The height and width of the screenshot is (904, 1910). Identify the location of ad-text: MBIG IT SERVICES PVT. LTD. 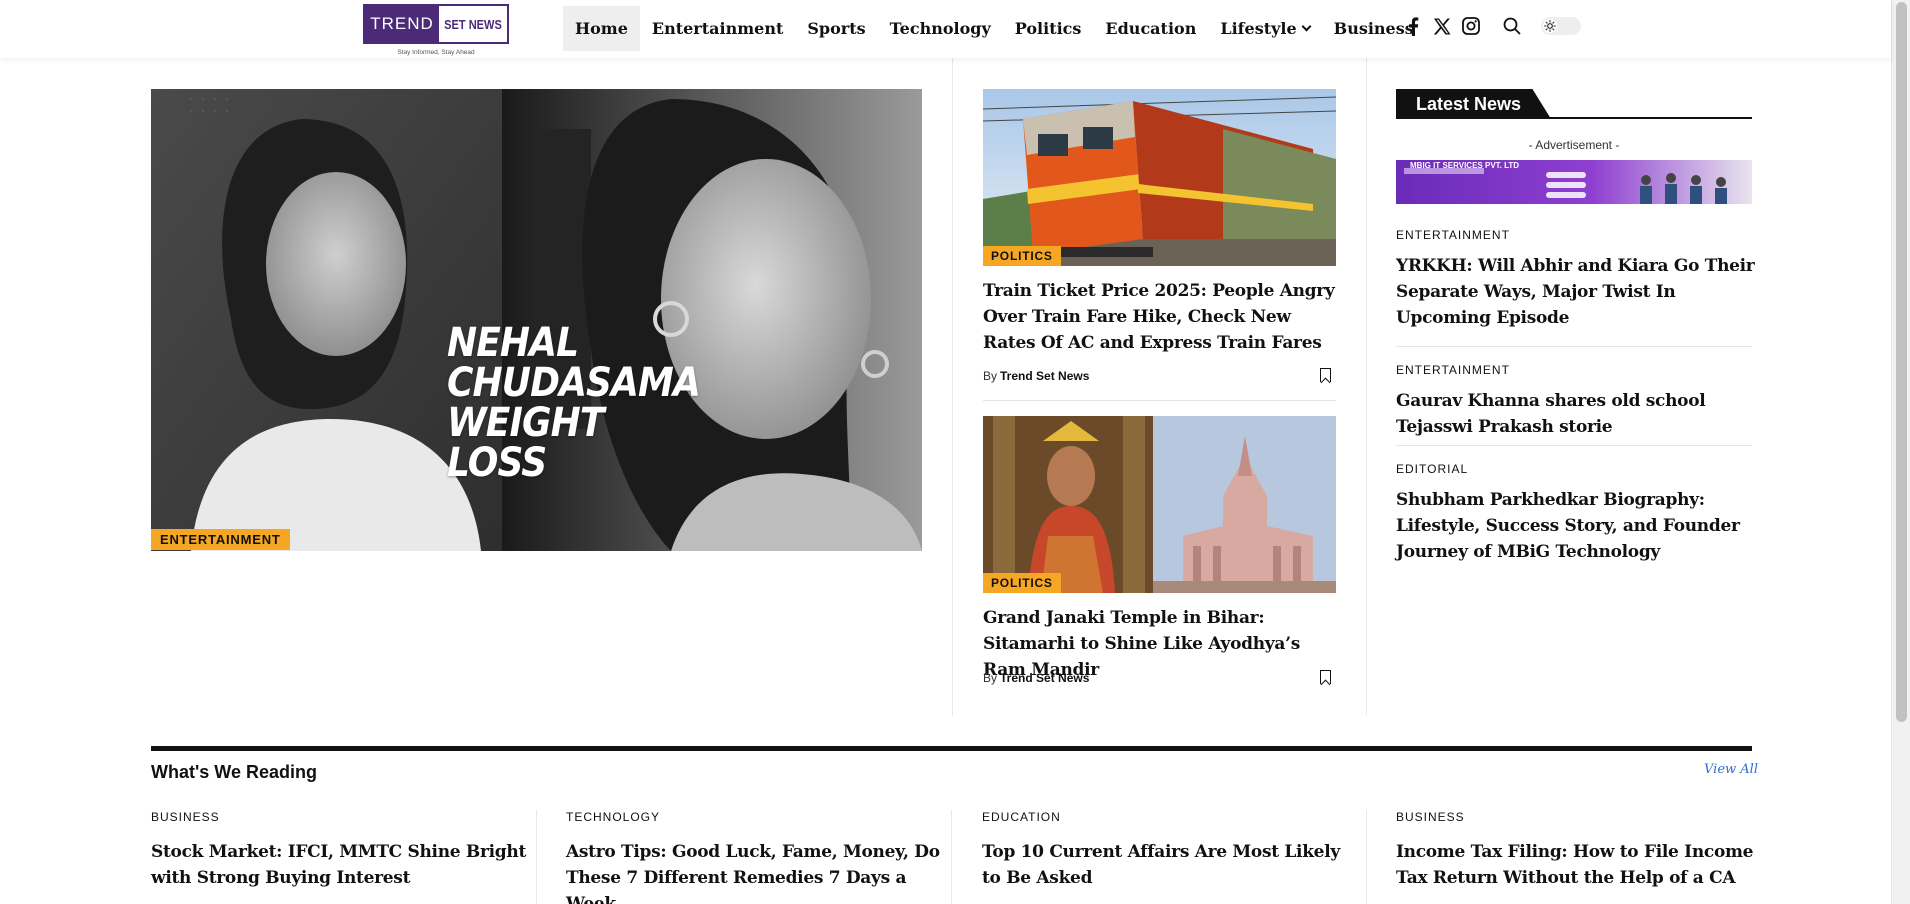
(1465, 165).